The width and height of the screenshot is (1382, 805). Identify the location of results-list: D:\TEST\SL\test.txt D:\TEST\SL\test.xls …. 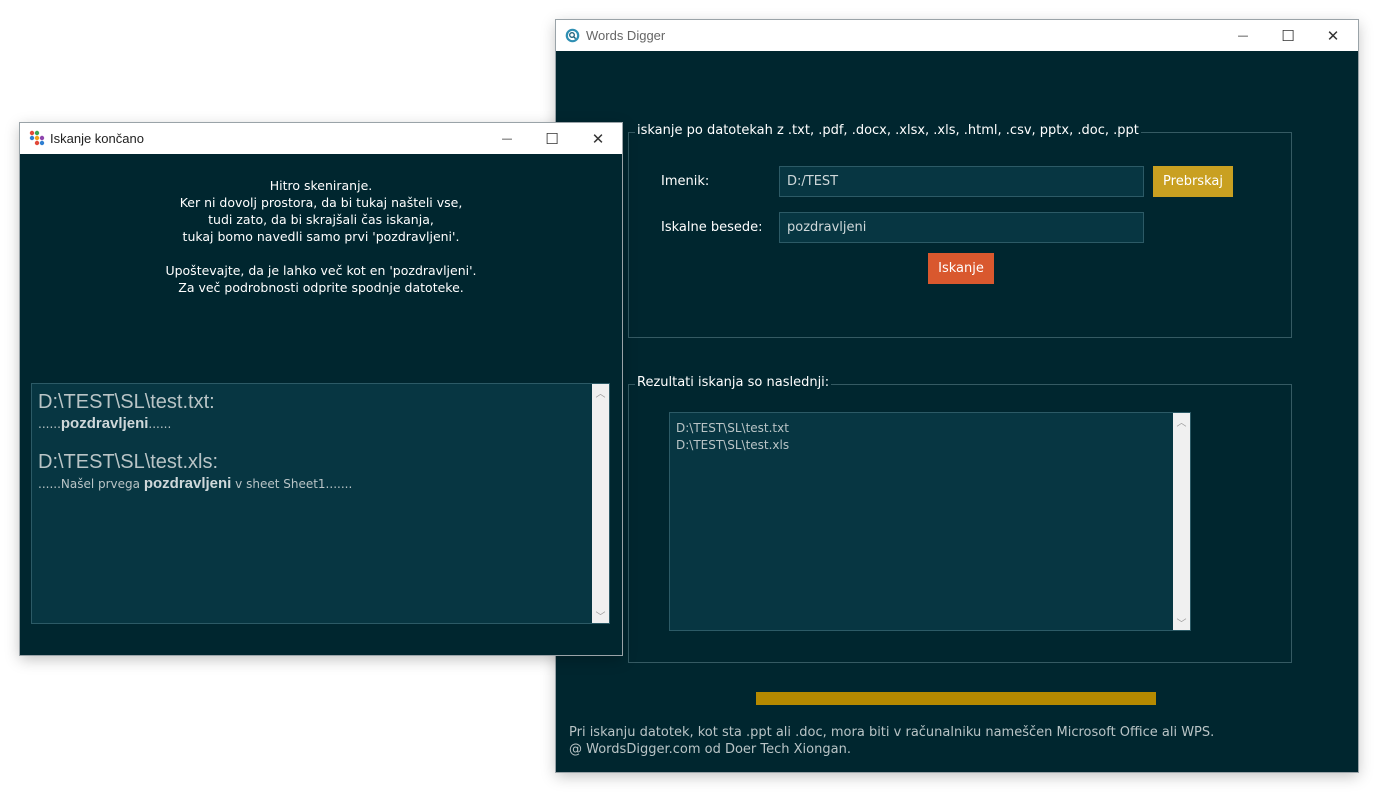
(930, 521).